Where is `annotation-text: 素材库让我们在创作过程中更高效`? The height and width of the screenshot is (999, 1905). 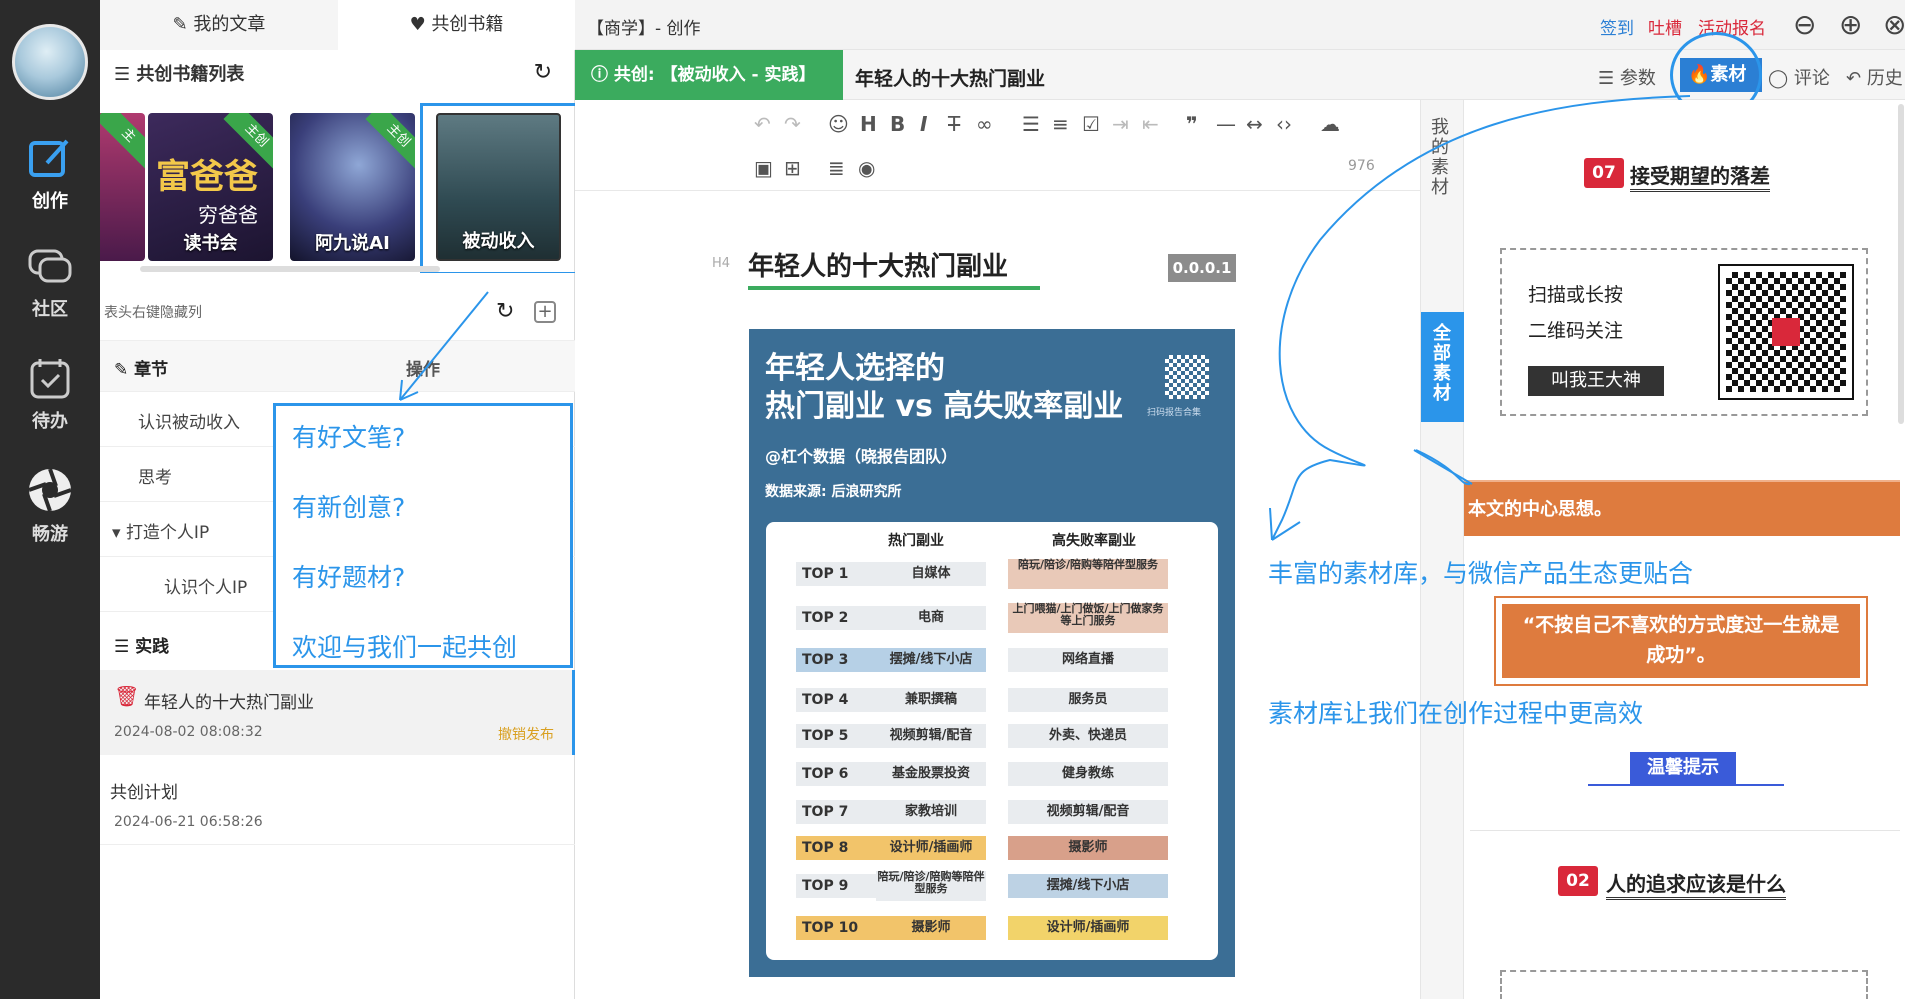 annotation-text: 素材库让我们在创作过程中更高效 is located at coordinates (1456, 713).